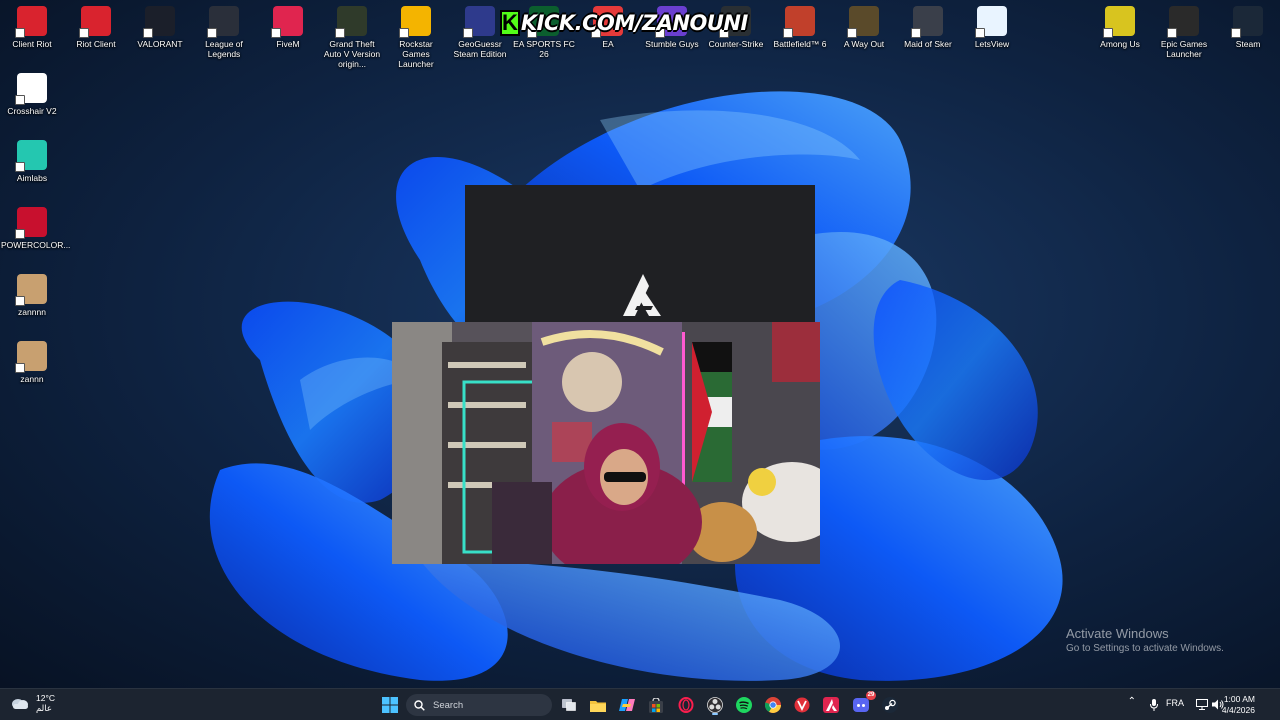 Image resolution: width=1280 pixels, height=720 pixels. Describe the element at coordinates (928, 44) in the screenshot. I see `desktop-shortcut-label: Maid of Sker` at that location.